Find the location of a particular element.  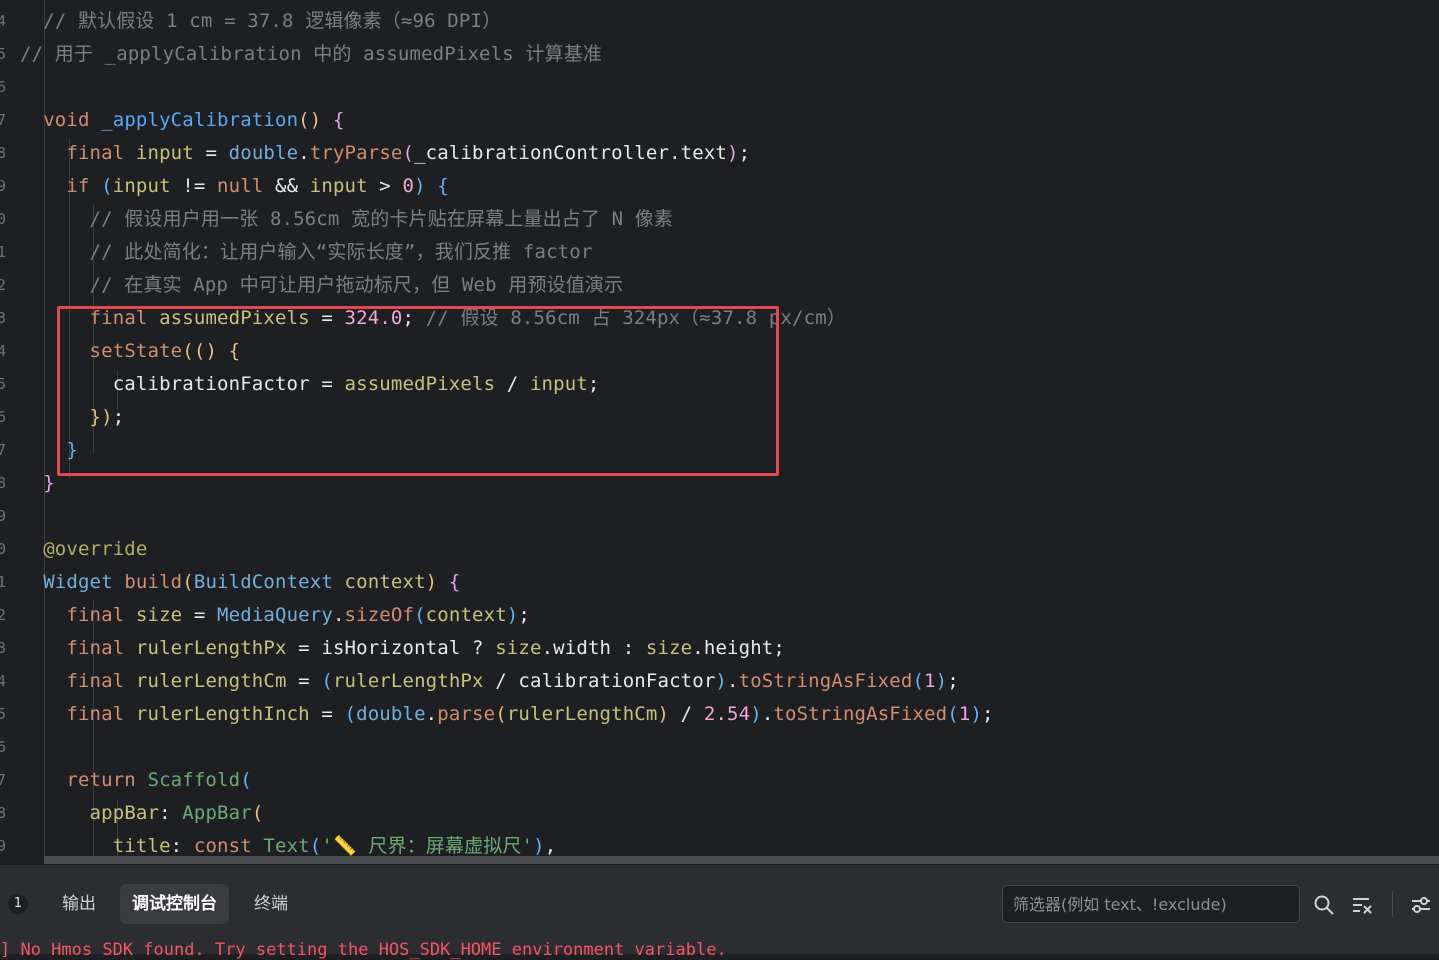

line-number: 4 is located at coordinates (3, 21).